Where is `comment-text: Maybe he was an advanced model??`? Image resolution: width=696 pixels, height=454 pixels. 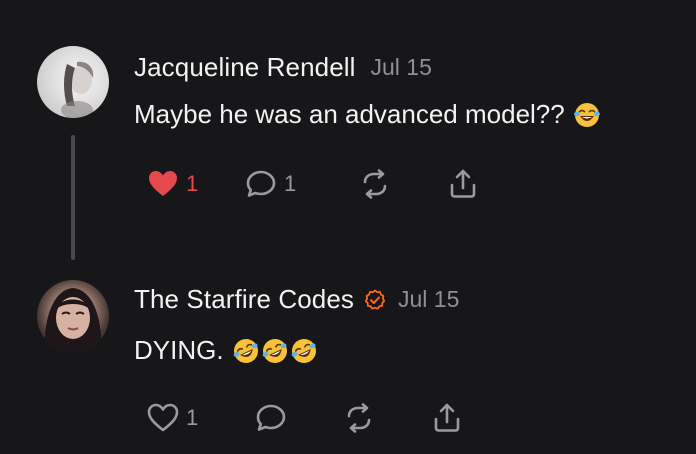 comment-text: Maybe he was an advanced model?? is located at coordinates (349, 114).